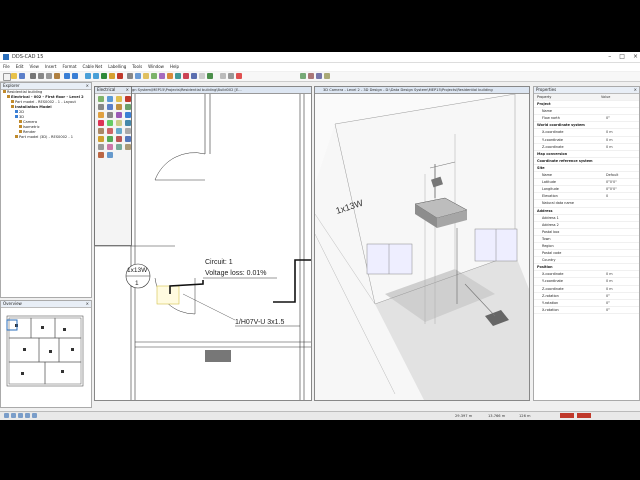 This screenshot has width=640, height=480. I want to click on close-button: ×, so click(635, 56).